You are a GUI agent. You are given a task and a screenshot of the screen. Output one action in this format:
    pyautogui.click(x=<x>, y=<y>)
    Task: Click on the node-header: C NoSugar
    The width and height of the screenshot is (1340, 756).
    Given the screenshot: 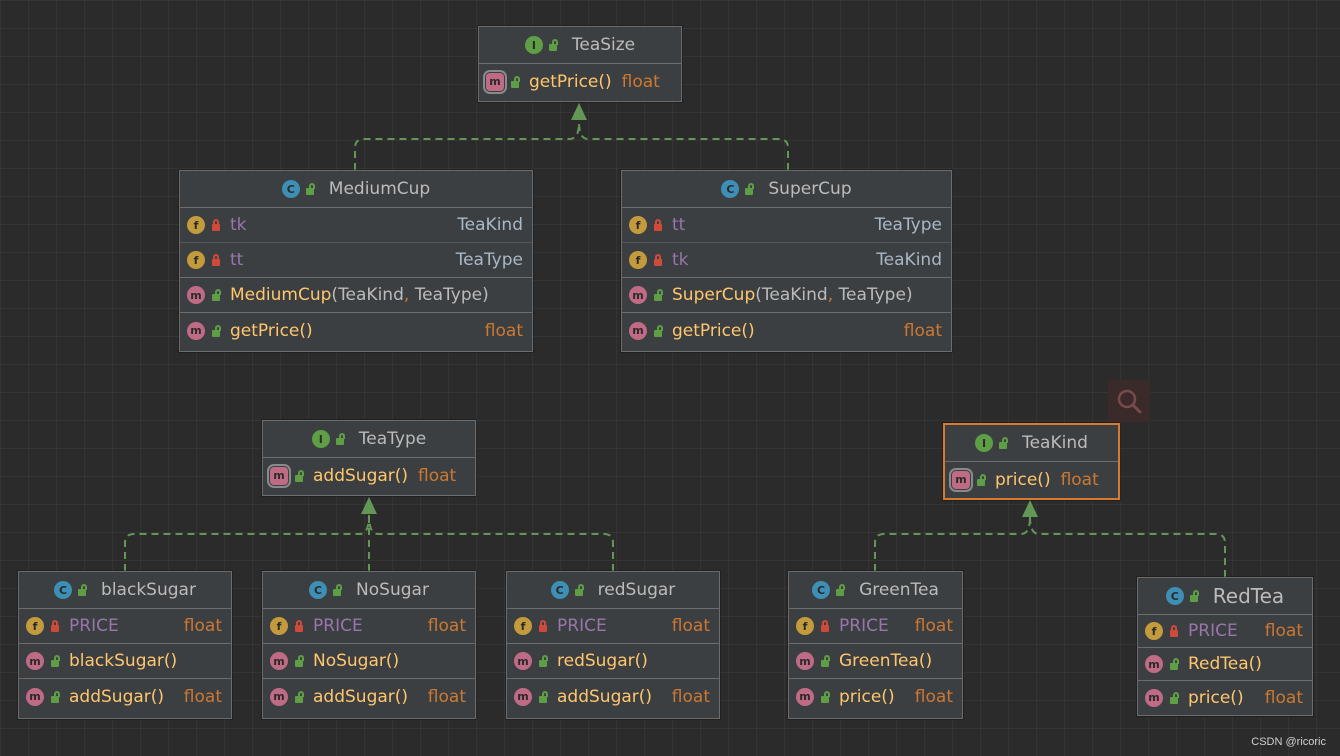 What is the action you would take?
    pyautogui.click(x=369, y=590)
    